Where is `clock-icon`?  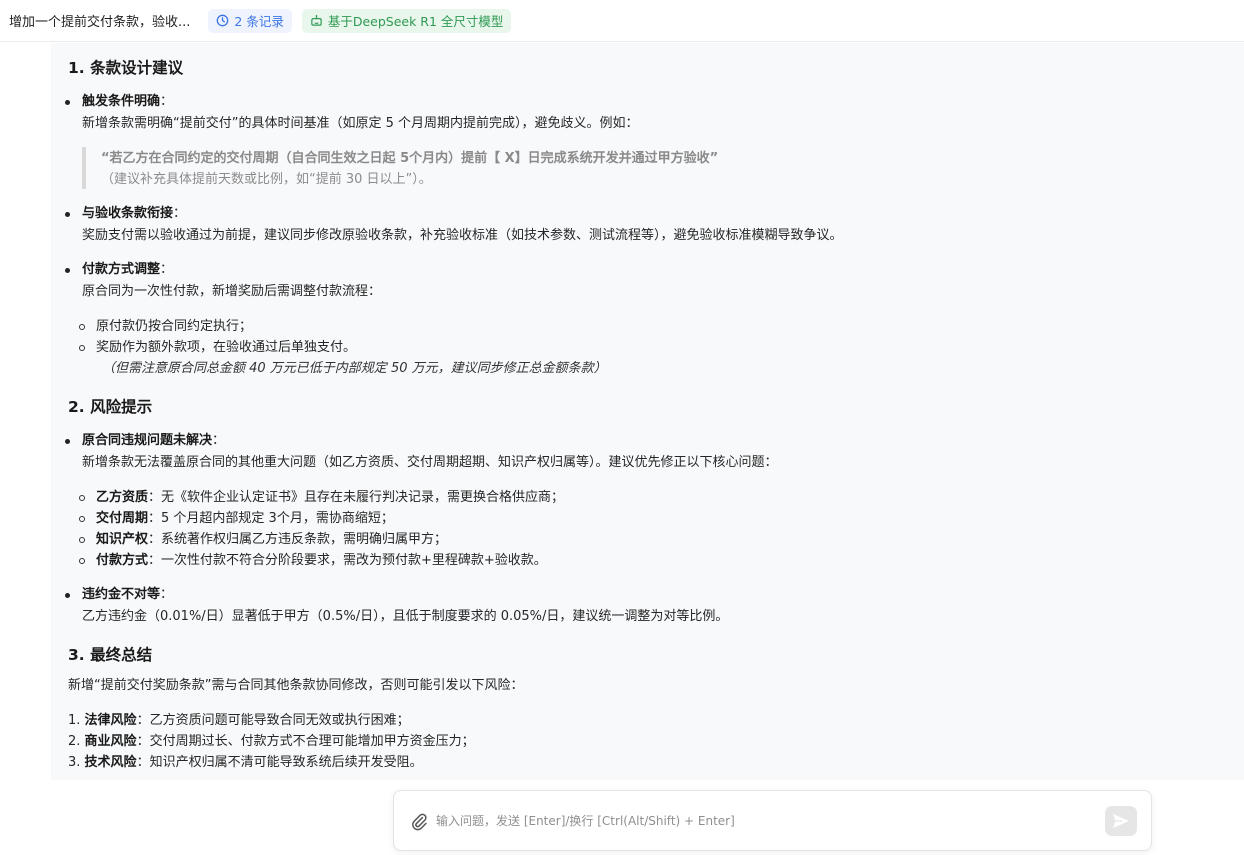 clock-icon is located at coordinates (223, 20).